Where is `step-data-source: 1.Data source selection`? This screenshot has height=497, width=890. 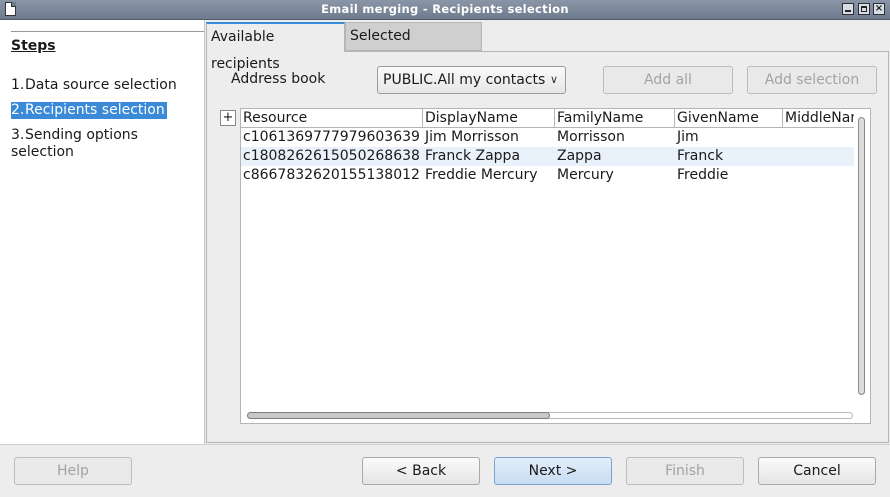
step-data-source: 1.Data source selection is located at coordinates (94, 85).